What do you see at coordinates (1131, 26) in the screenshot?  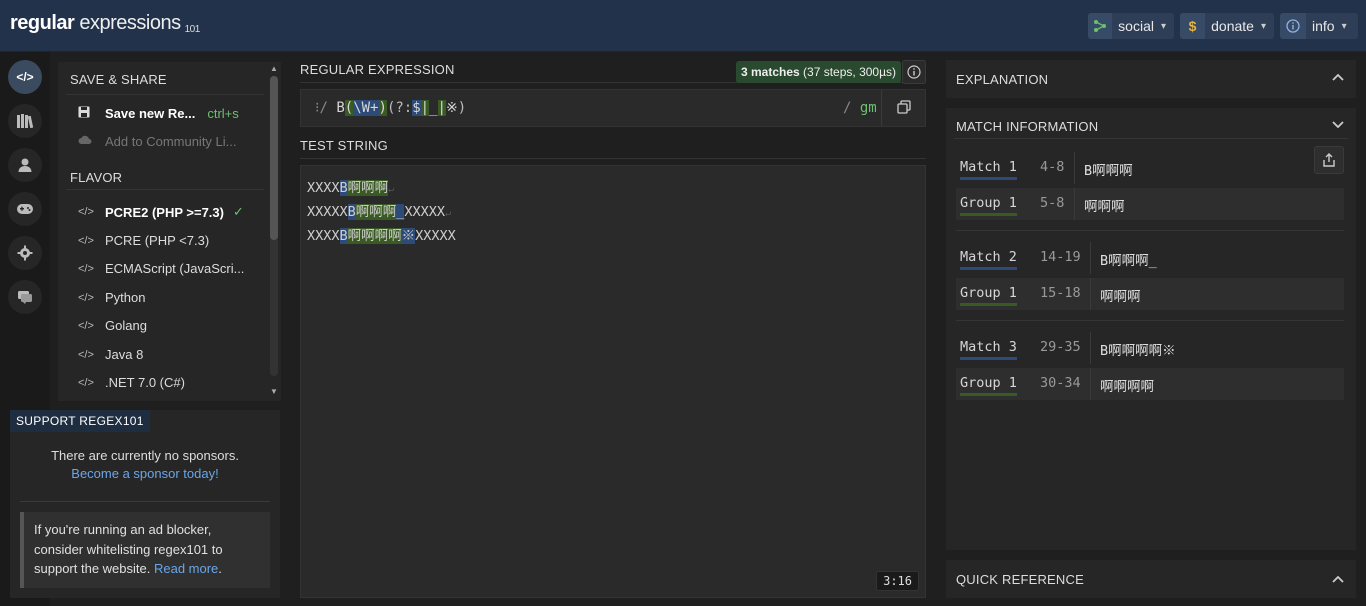 I see `social-button: social ▾` at bounding box center [1131, 26].